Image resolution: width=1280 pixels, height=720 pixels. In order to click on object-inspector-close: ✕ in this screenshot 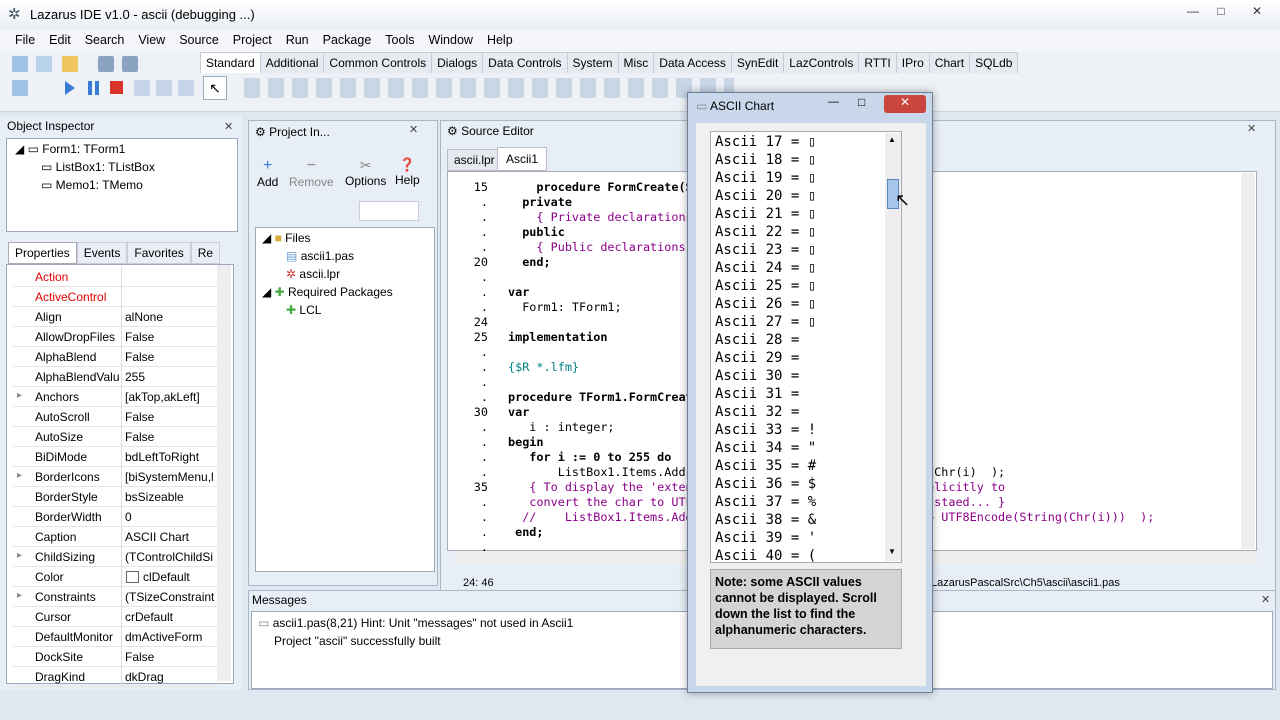, I will do `click(228, 126)`.